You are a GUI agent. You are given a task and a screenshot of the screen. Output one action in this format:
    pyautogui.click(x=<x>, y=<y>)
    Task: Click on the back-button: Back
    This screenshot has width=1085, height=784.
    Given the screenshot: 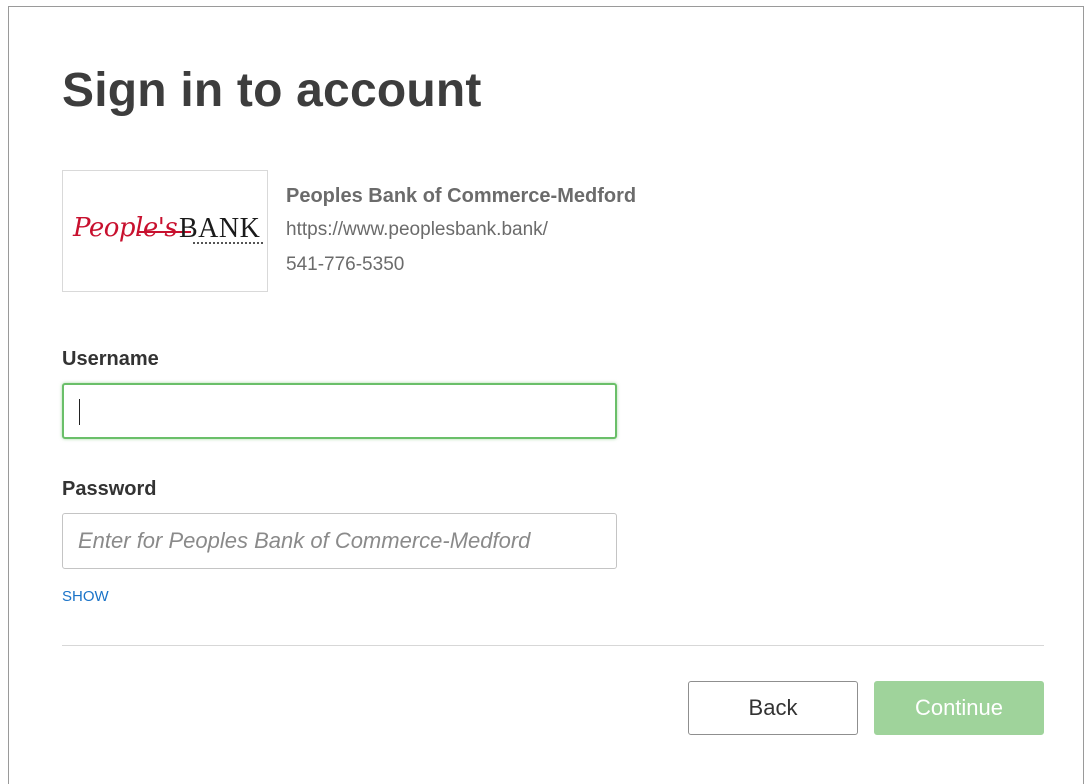 What is the action you would take?
    pyautogui.click(x=773, y=708)
    